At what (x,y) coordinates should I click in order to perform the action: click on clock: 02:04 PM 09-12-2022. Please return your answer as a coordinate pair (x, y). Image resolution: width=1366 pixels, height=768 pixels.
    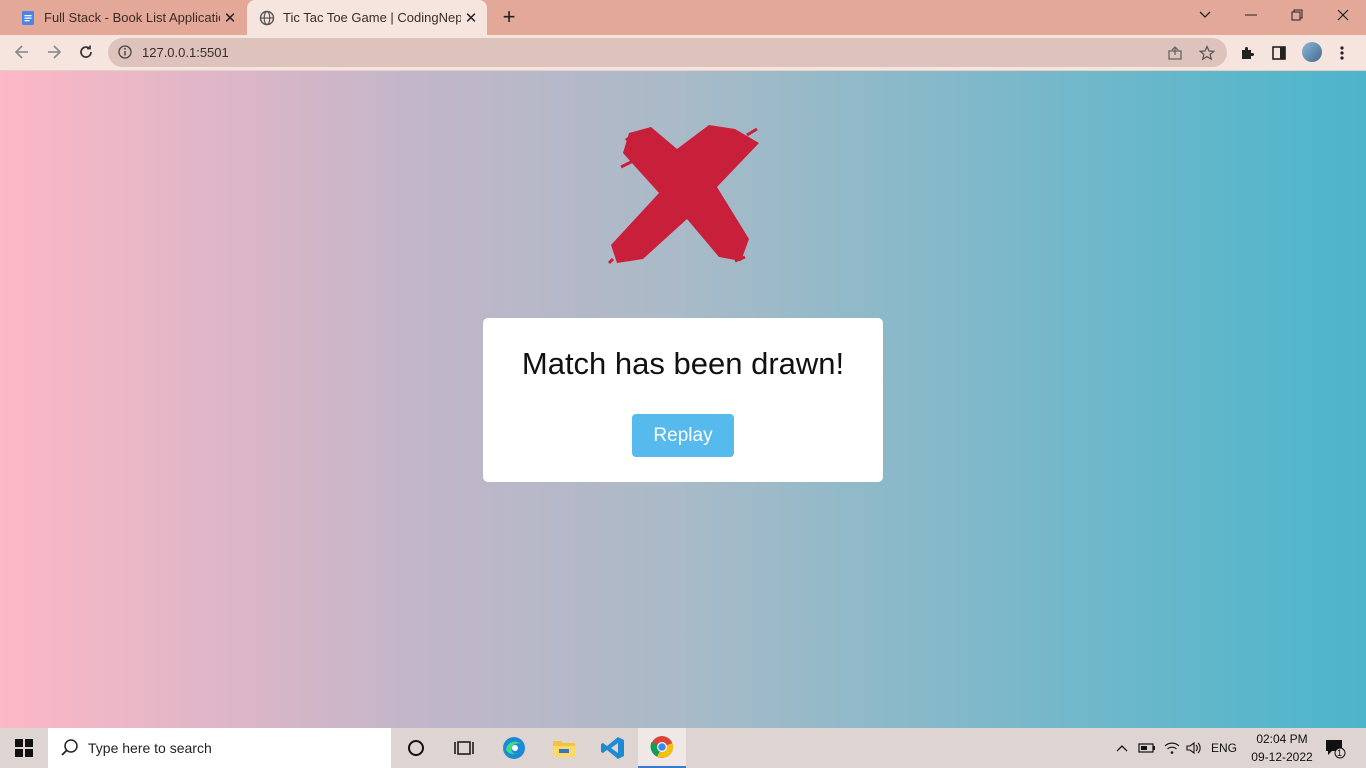
    Looking at the image, I should click on (1282, 748).